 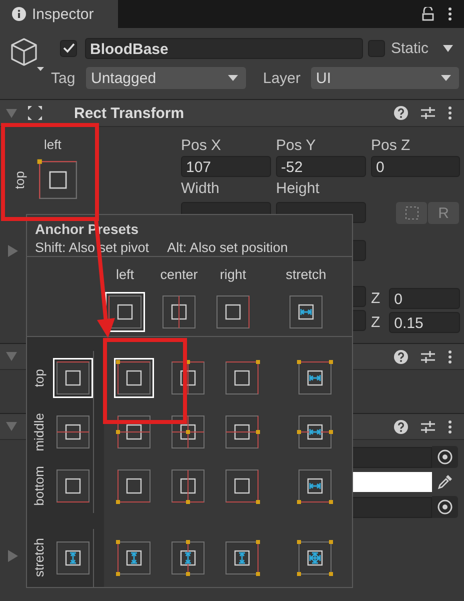 I want to click on row-label: bottom, so click(x=39, y=486).